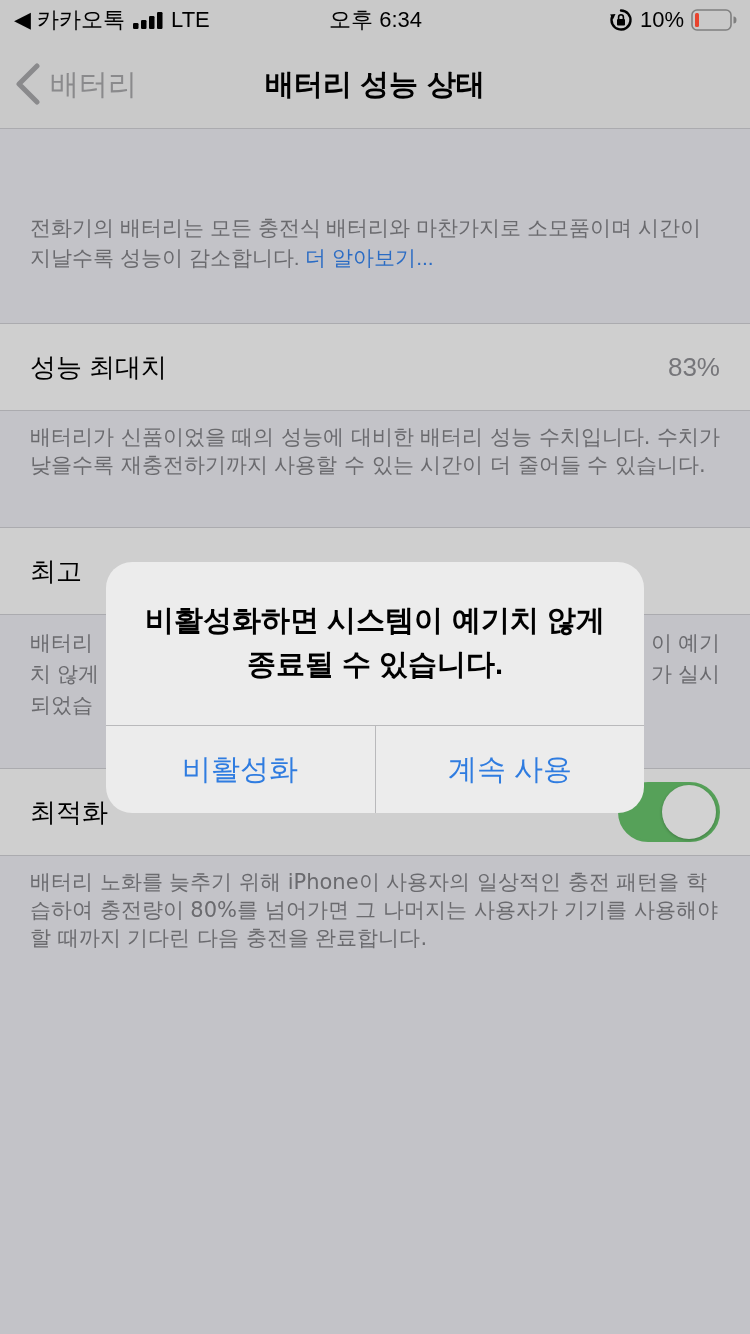  Describe the element at coordinates (56, 571) in the screenshot. I see `row-label: 최고` at that location.